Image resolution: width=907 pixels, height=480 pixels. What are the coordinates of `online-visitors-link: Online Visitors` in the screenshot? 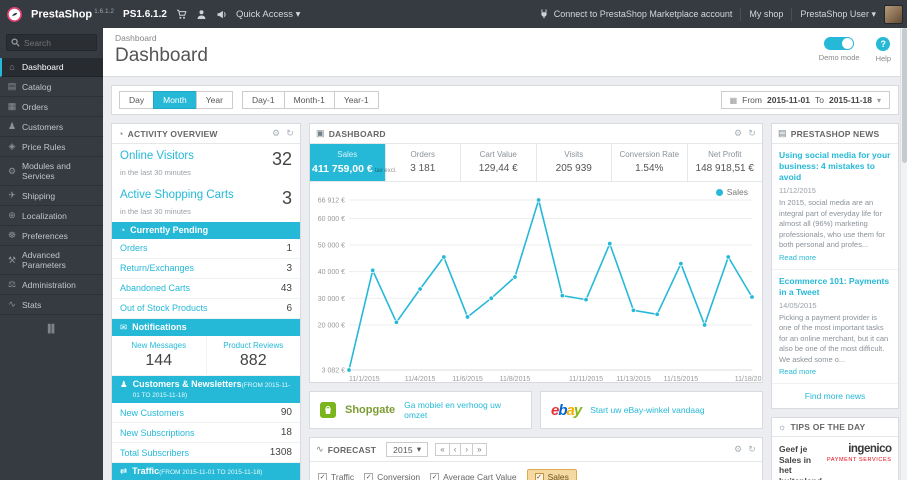 It's located at (157, 156).